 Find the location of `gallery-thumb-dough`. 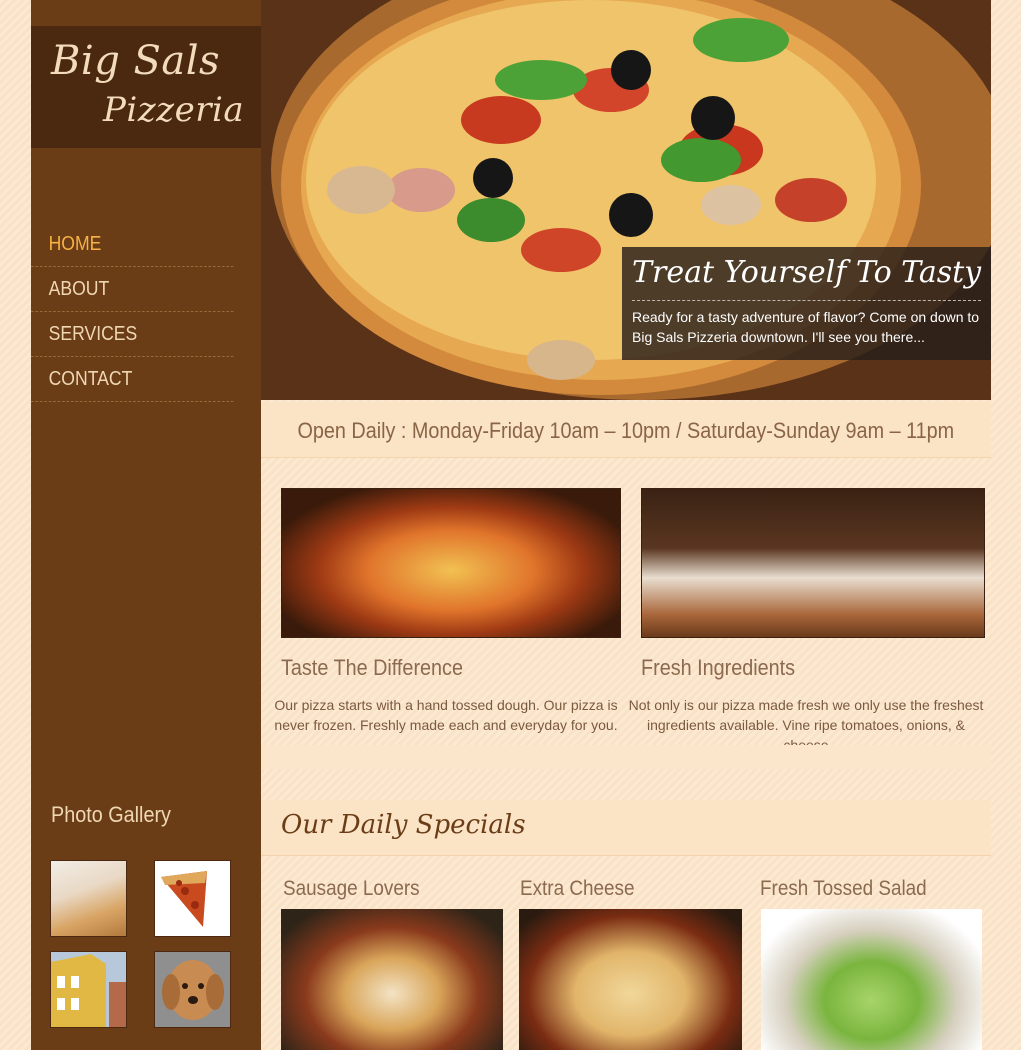

gallery-thumb-dough is located at coordinates (88, 898).